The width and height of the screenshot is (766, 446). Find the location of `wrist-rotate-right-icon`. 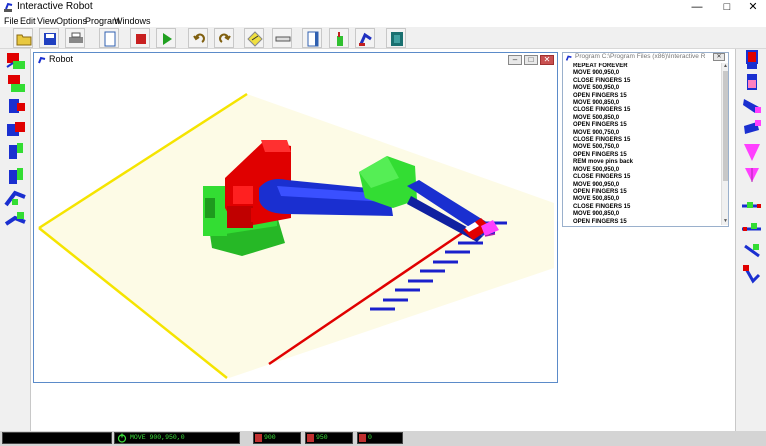

wrist-rotate-right-icon is located at coordinates (752, 228).